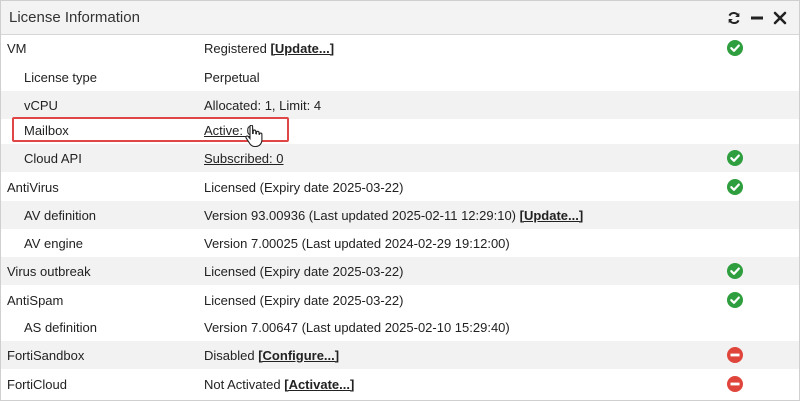 This screenshot has height=401, width=800. Describe the element at coordinates (400, 105) in the screenshot. I see `license-row-vcpu: vCPU Allocated: 1, Limit: 4` at that location.